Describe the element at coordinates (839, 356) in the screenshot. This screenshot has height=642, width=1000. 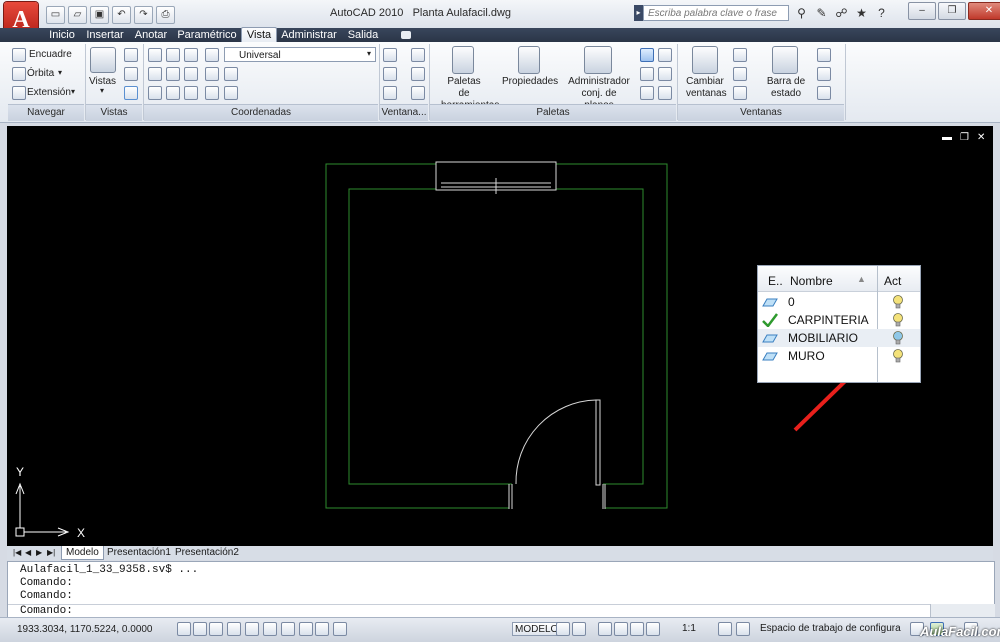
I see `layer-row: MURO` at that location.